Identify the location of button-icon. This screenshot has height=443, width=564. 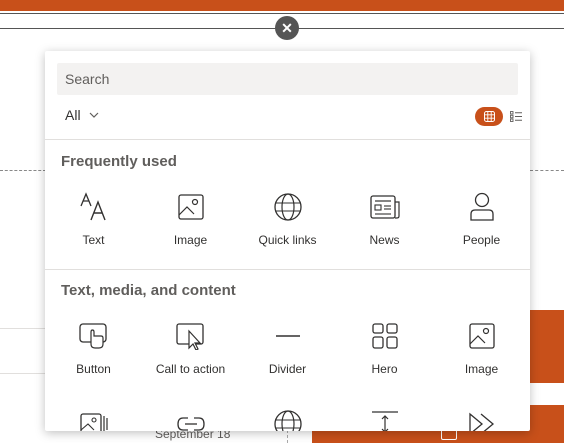
(94, 336).